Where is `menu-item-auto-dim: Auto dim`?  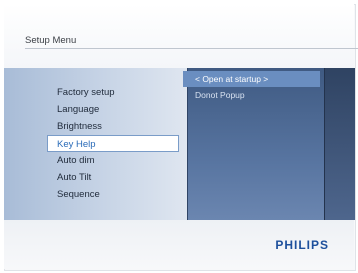
menu-item-auto-dim: Auto dim is located at coordinates (115, 160).